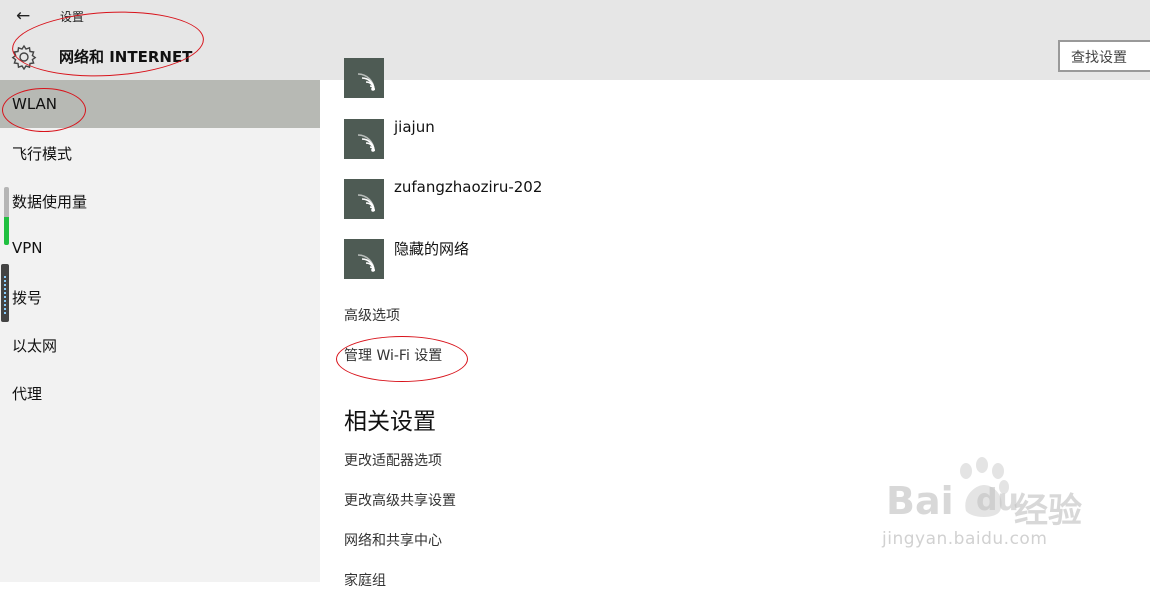  What do you see at coordinates (6, 216) in the screenshot?
I see `scroll-indicator` at bounding box center [6, 216].